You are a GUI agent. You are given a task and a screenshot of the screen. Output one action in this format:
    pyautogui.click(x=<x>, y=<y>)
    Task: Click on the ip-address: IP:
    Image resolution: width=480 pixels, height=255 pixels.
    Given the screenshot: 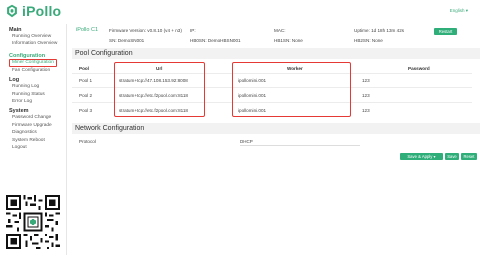 What is the action you would take?
    pyautogui.click(x=193, y=30)
    